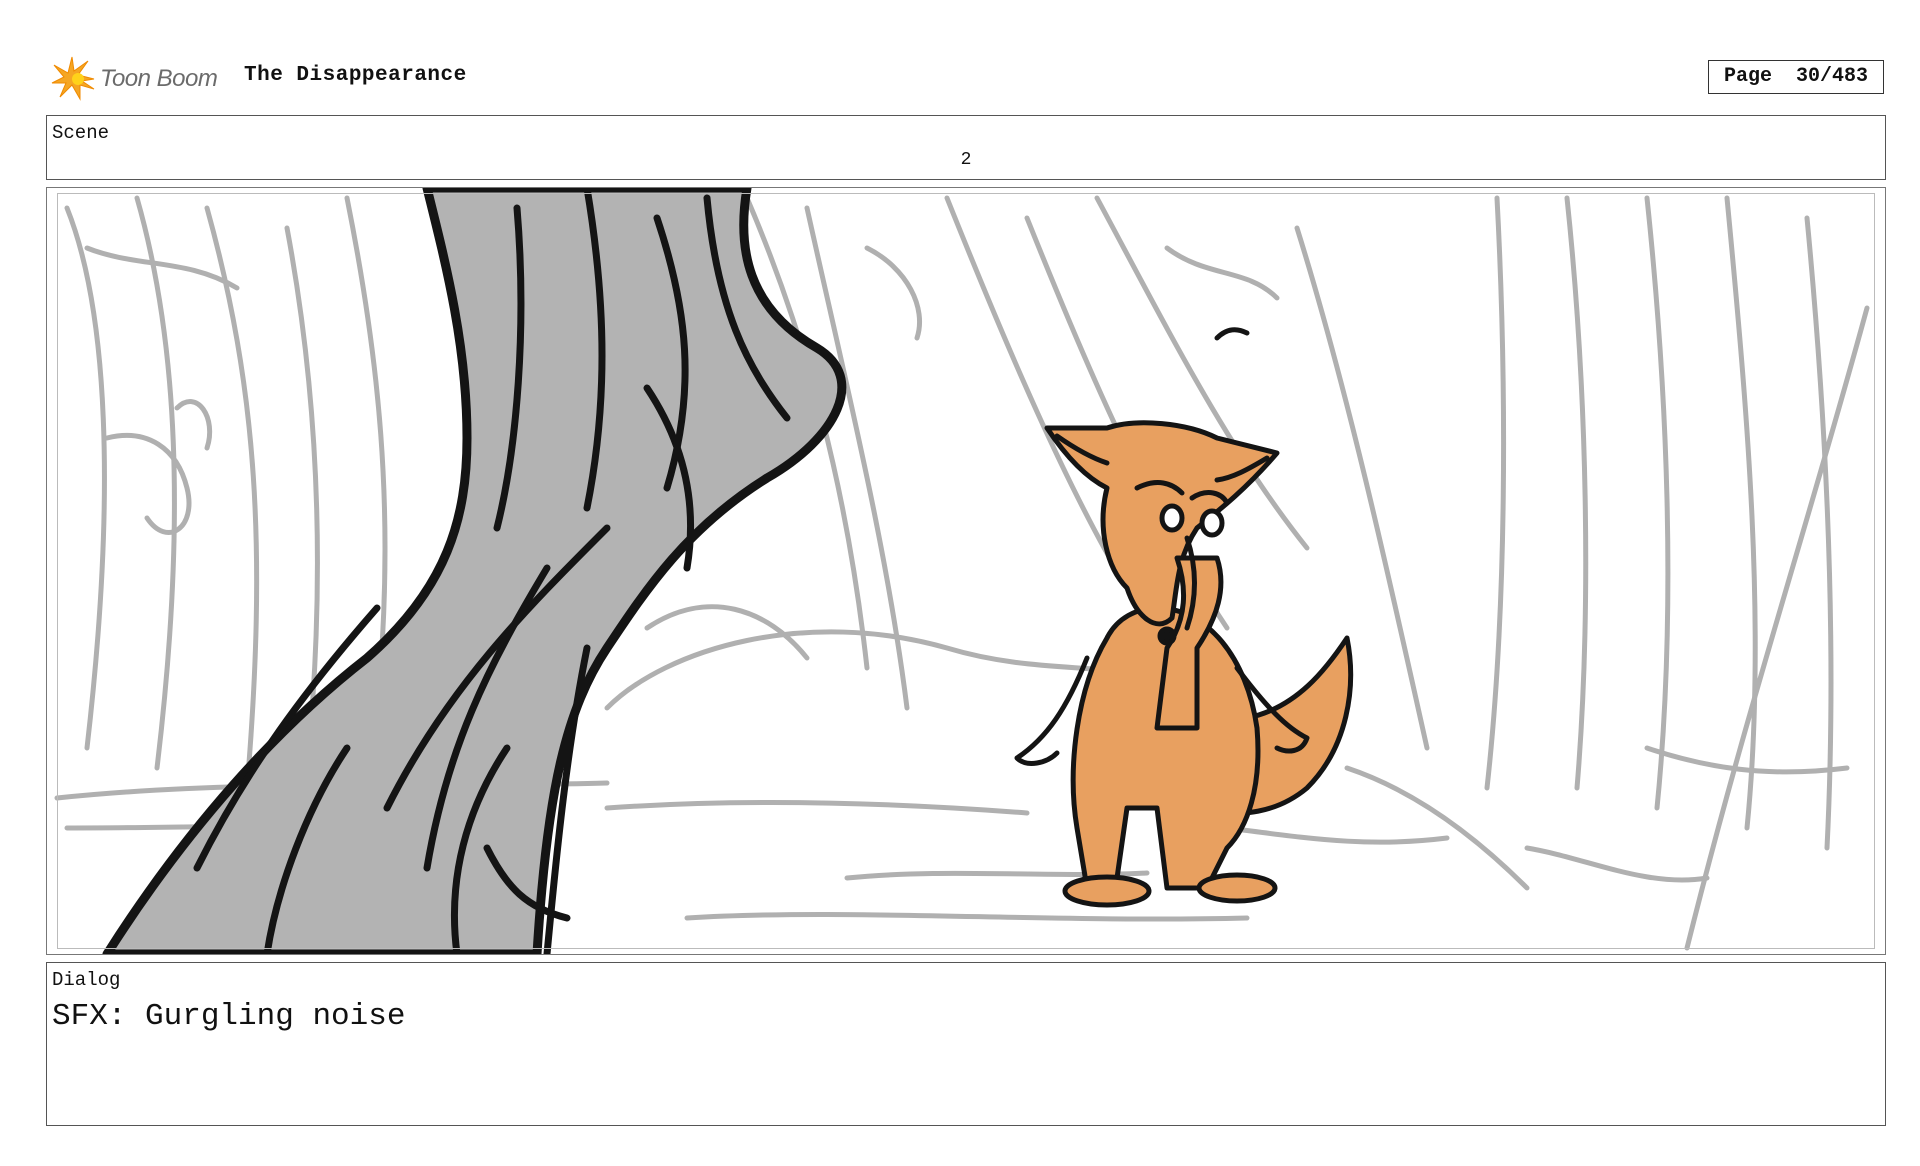  What do you see at coordinates (1184, 617) in the screenshot?
I see `fox-character` at bounding box center [1184, 617].